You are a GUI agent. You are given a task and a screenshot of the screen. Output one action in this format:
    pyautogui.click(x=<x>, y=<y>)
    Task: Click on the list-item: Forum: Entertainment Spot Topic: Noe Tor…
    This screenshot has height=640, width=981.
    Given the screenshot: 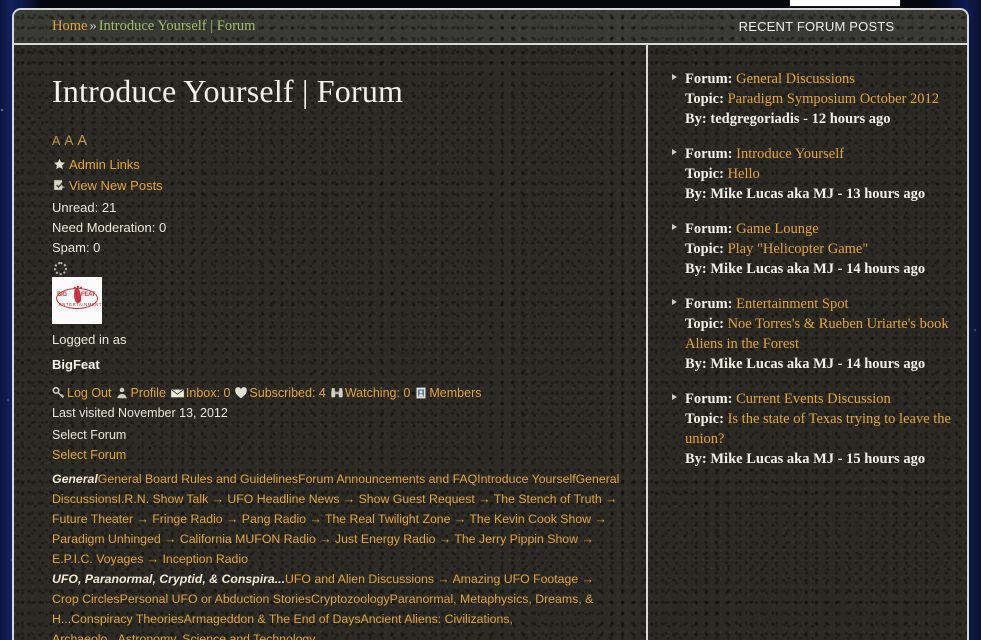 What is the action you would take?
    pyautogui.click(x=811, y=334)
    